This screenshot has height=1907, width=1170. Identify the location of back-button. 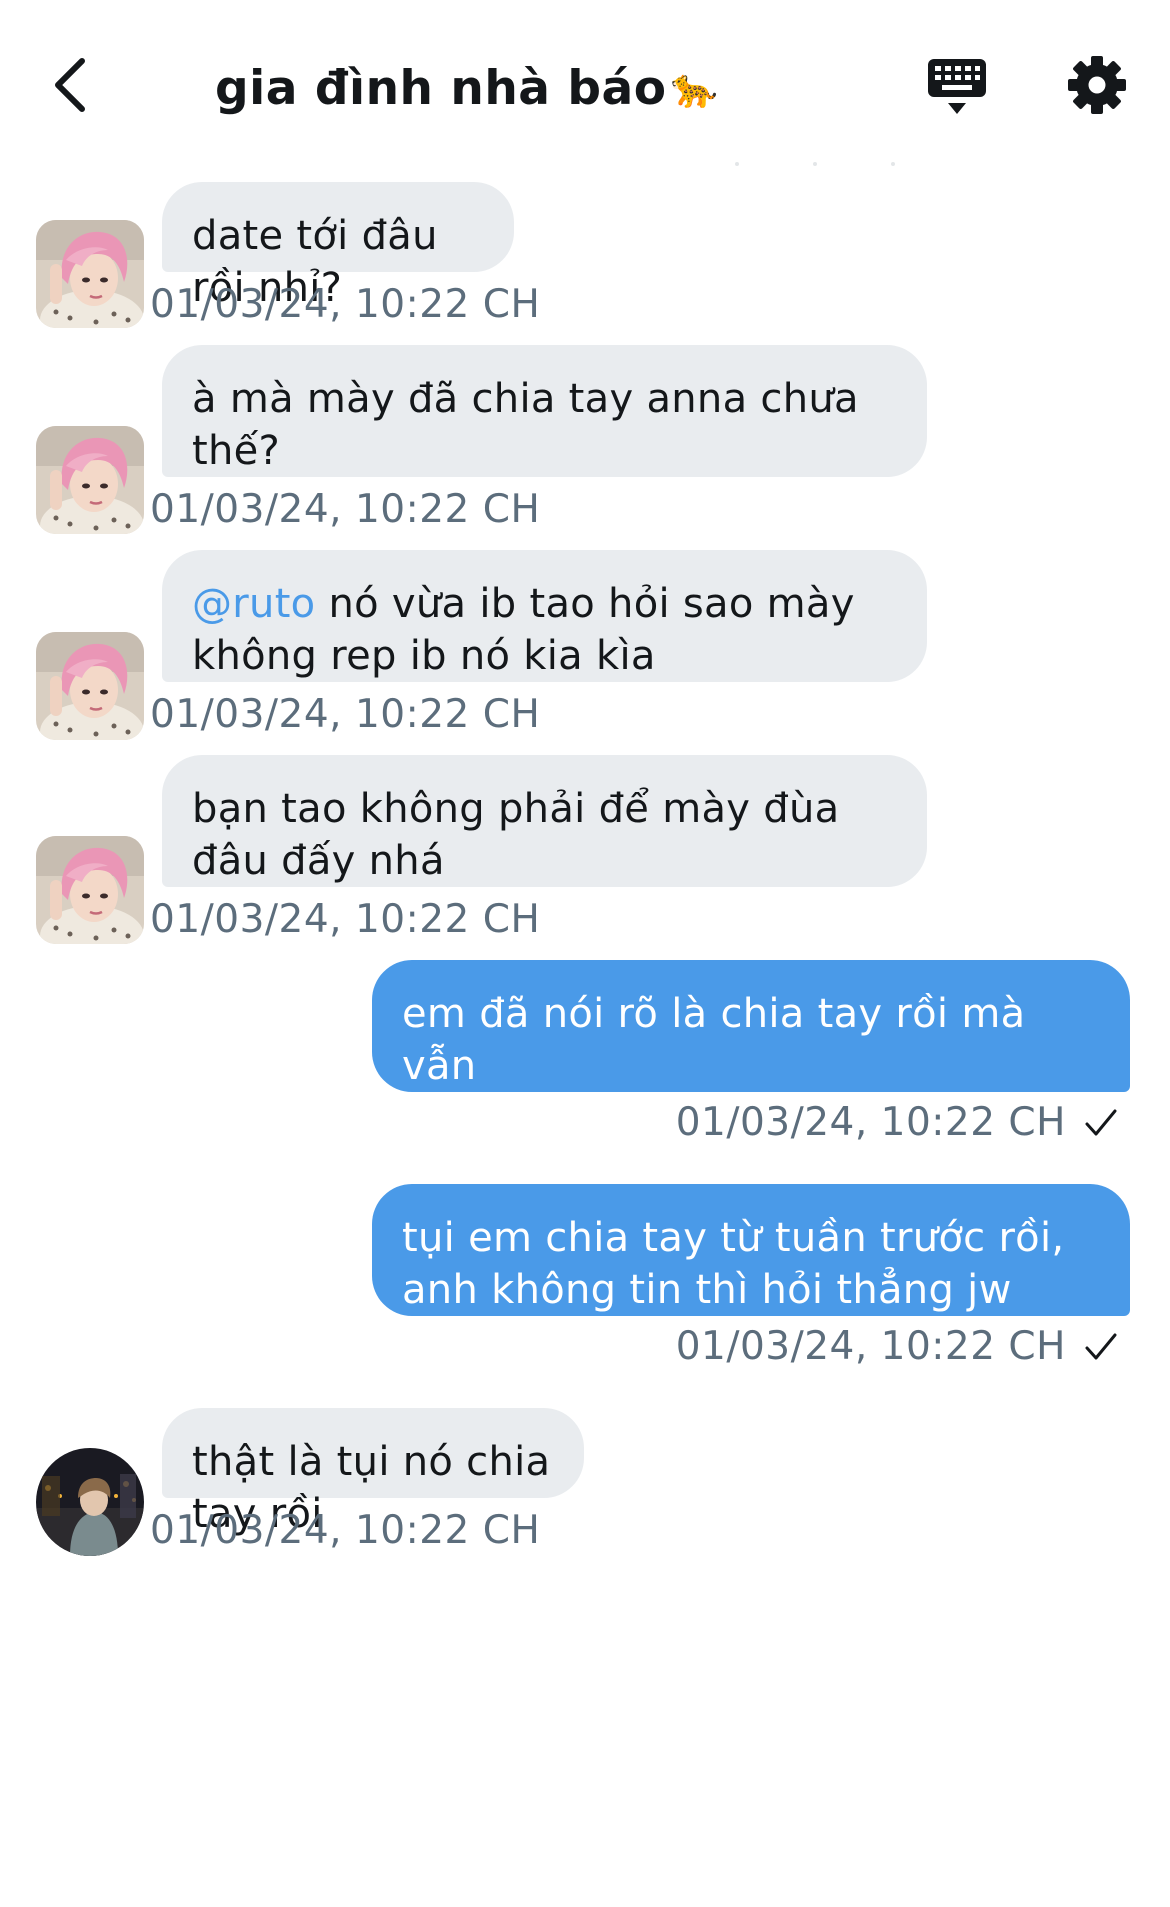
(70, 85).